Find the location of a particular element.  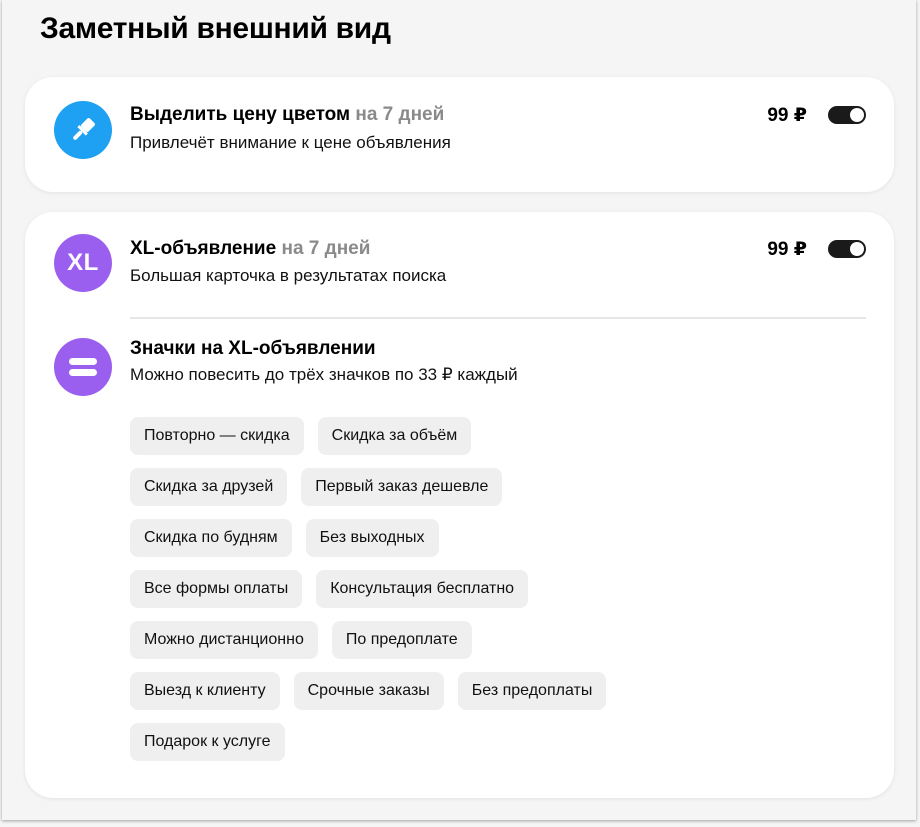

badge-chip: Без предоплаты is located at coordinates (532, 691).